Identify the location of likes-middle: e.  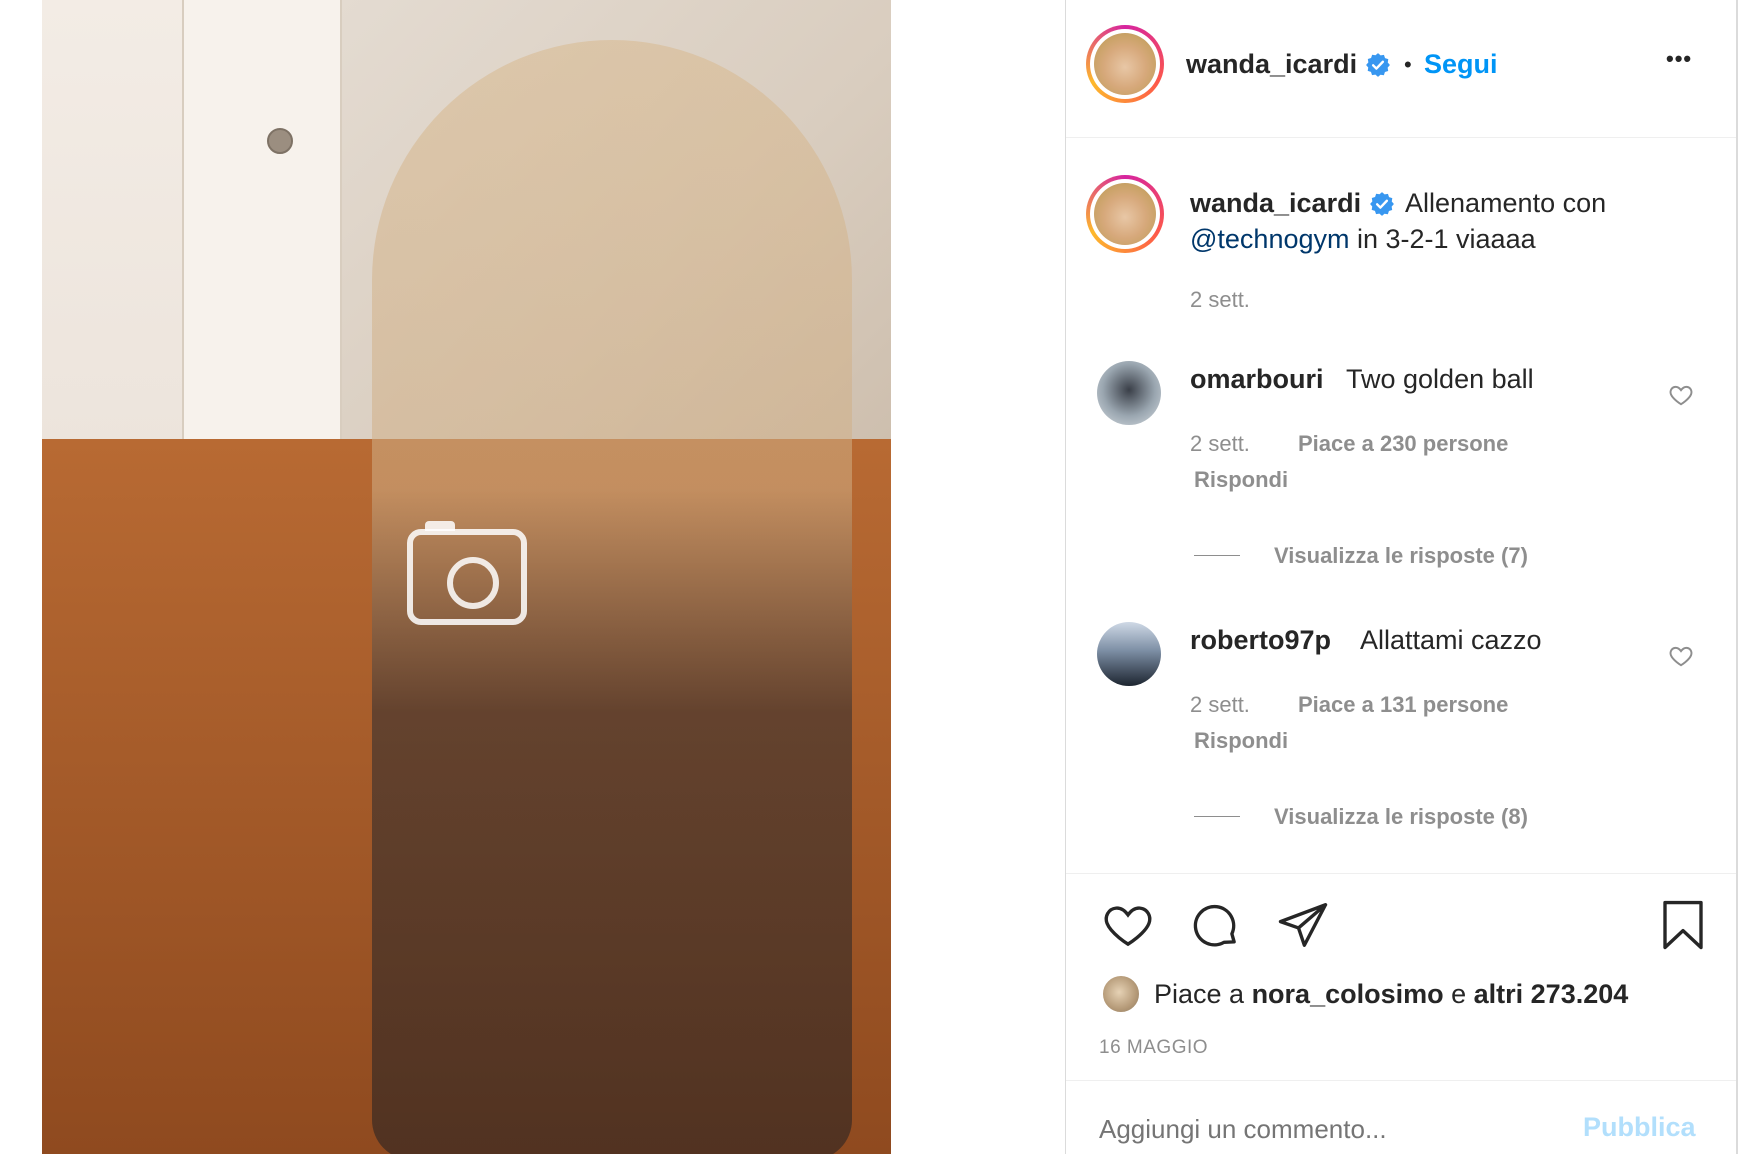
(1458, 994).